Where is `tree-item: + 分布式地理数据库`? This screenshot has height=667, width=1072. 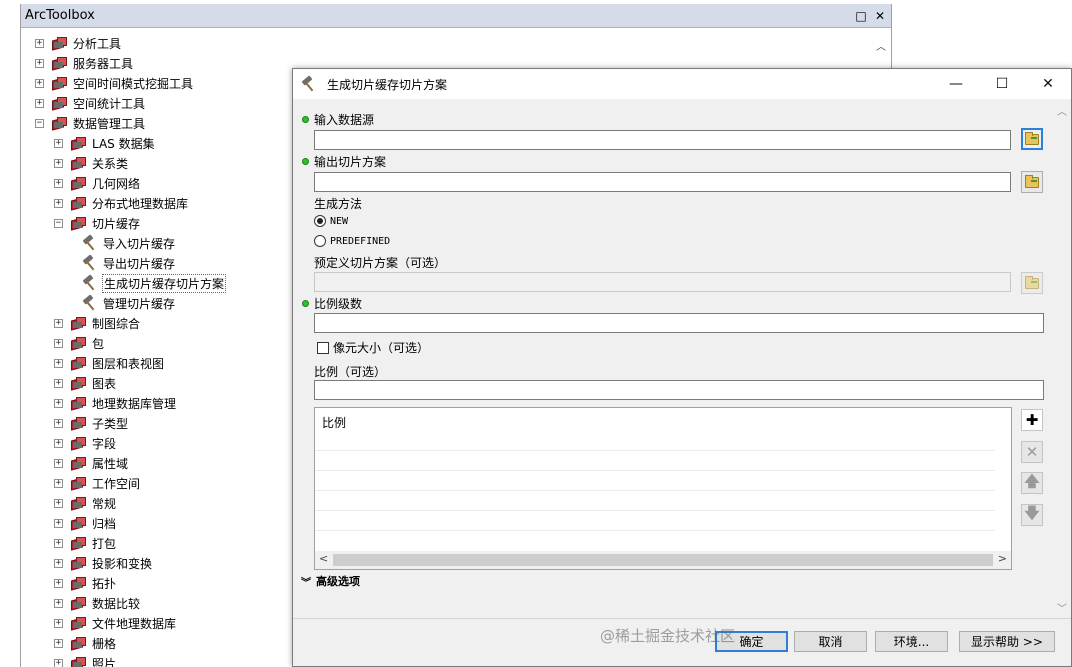 tree-item: + 分布式地理数据库 is located at coordinates (121, 203).